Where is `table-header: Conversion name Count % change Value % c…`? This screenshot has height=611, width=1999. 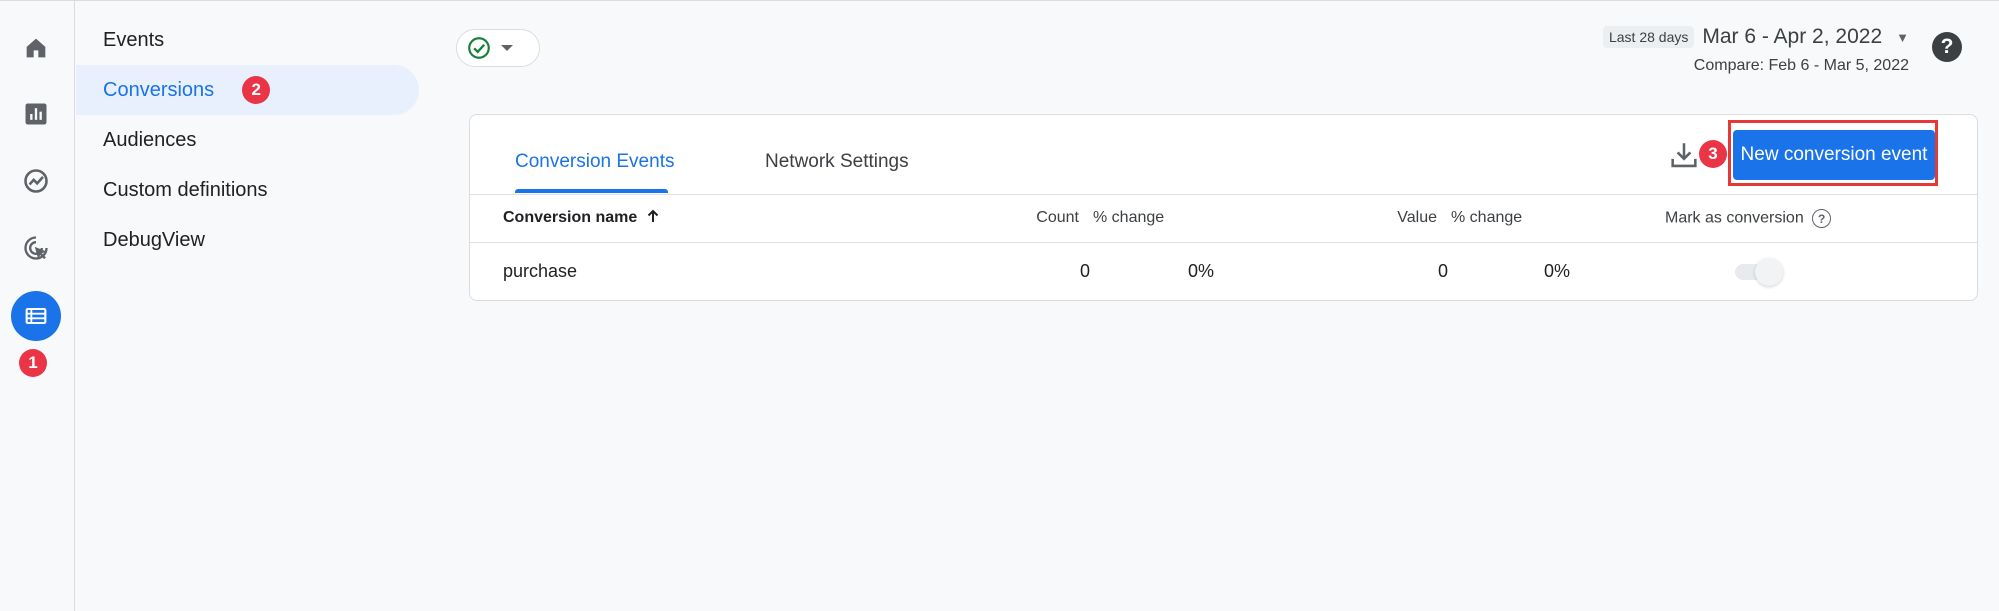
table-header: Conversion name Count % change Value % c… is located at coordinates (1223, 219).